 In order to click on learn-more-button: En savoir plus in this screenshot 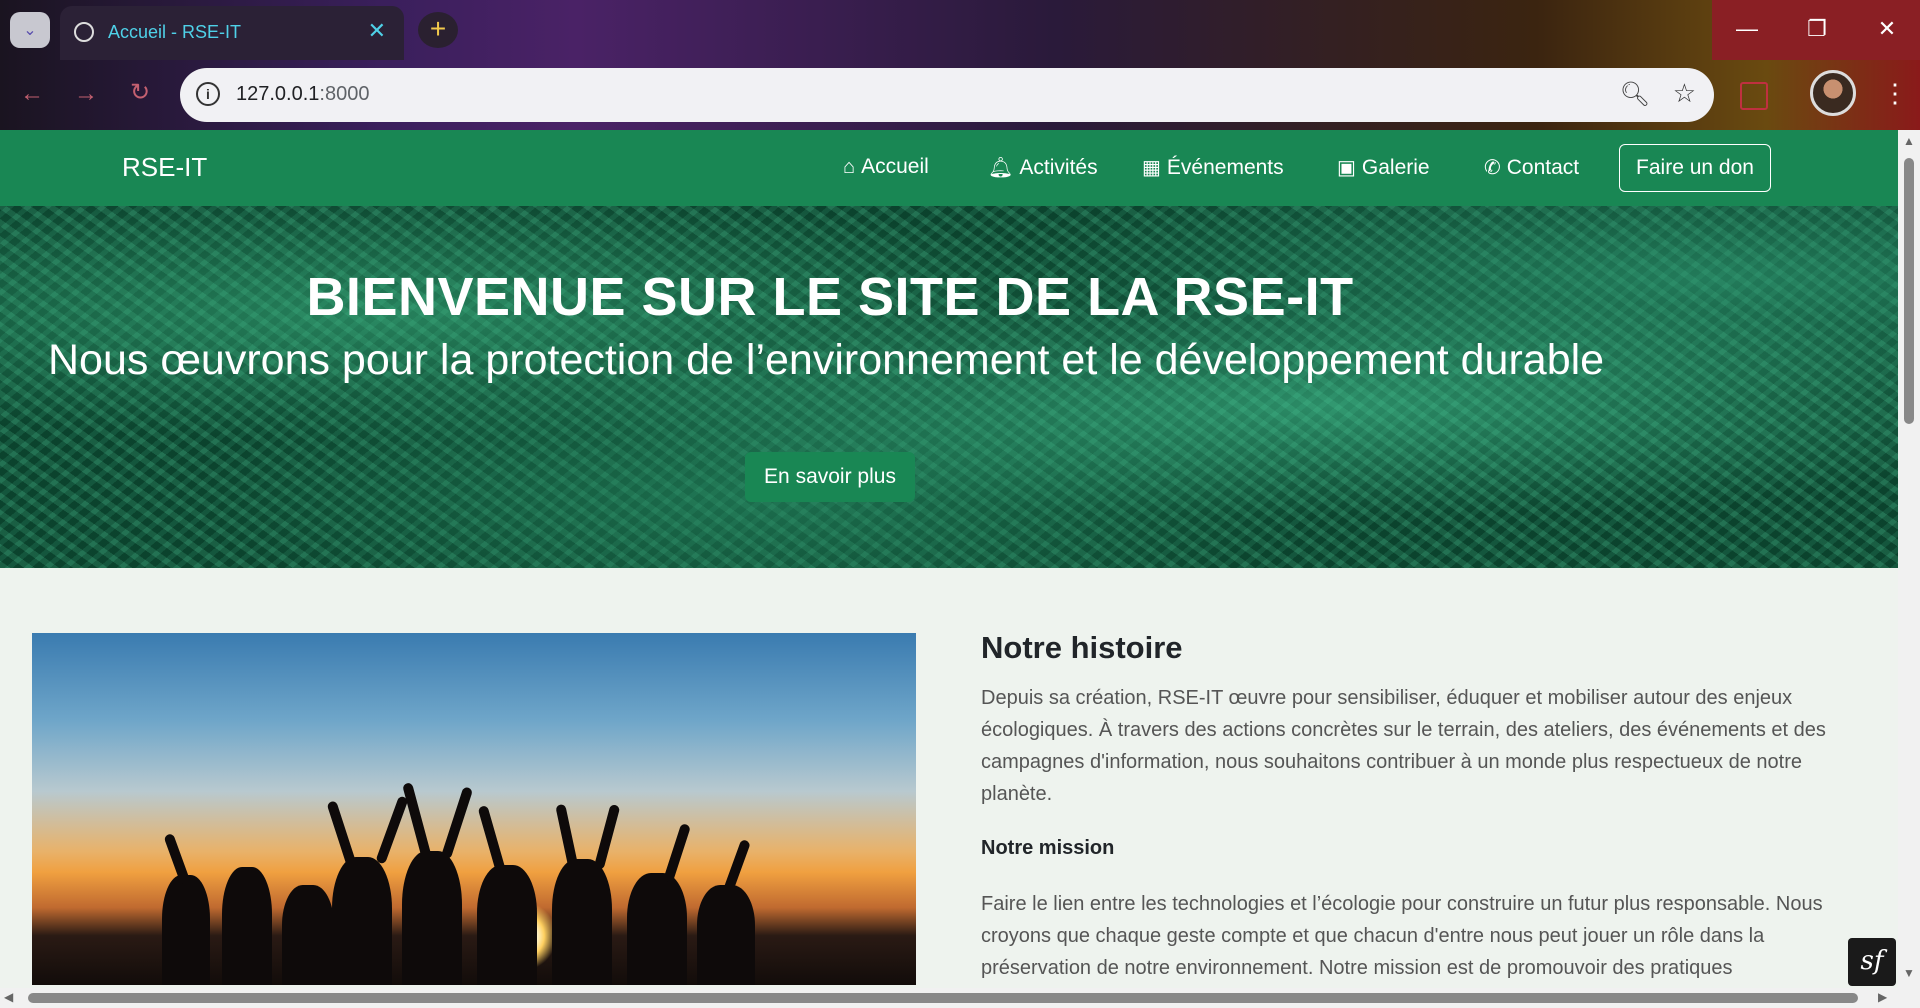, I will do `click(830, 477)`.